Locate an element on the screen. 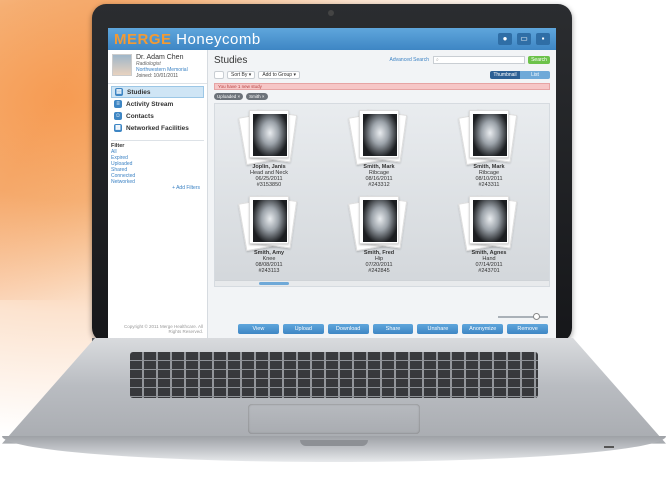 This screenshot has height=496, width=668. zoom-slider is located at coordinates (523, 316).